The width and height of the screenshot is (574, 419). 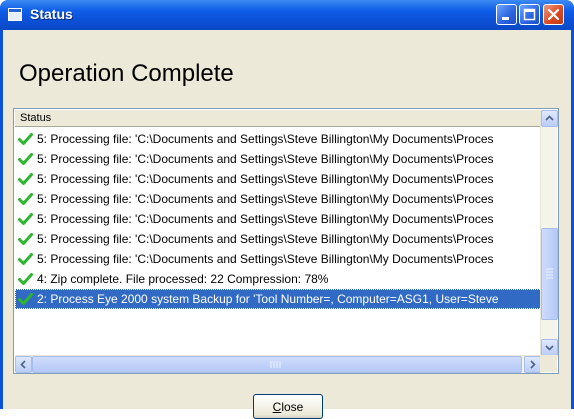 What do you see at coordinates (126, 73) in the screenshot?
I see `page-title: Operation Complete` at bounding box center [126, 73].